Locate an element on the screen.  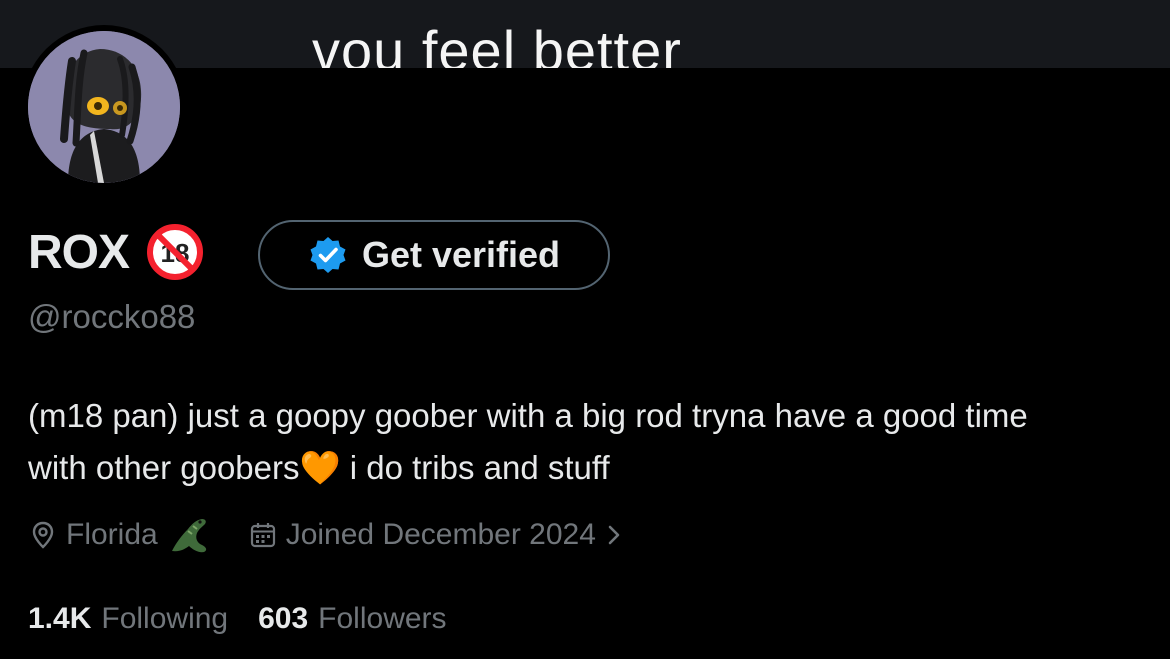
profile-banner: vou feel better is located at coordinates (585, 34).